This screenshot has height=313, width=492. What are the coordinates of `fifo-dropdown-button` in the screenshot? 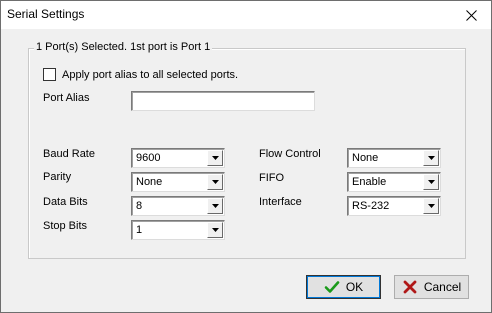 It's located at (431, 182).